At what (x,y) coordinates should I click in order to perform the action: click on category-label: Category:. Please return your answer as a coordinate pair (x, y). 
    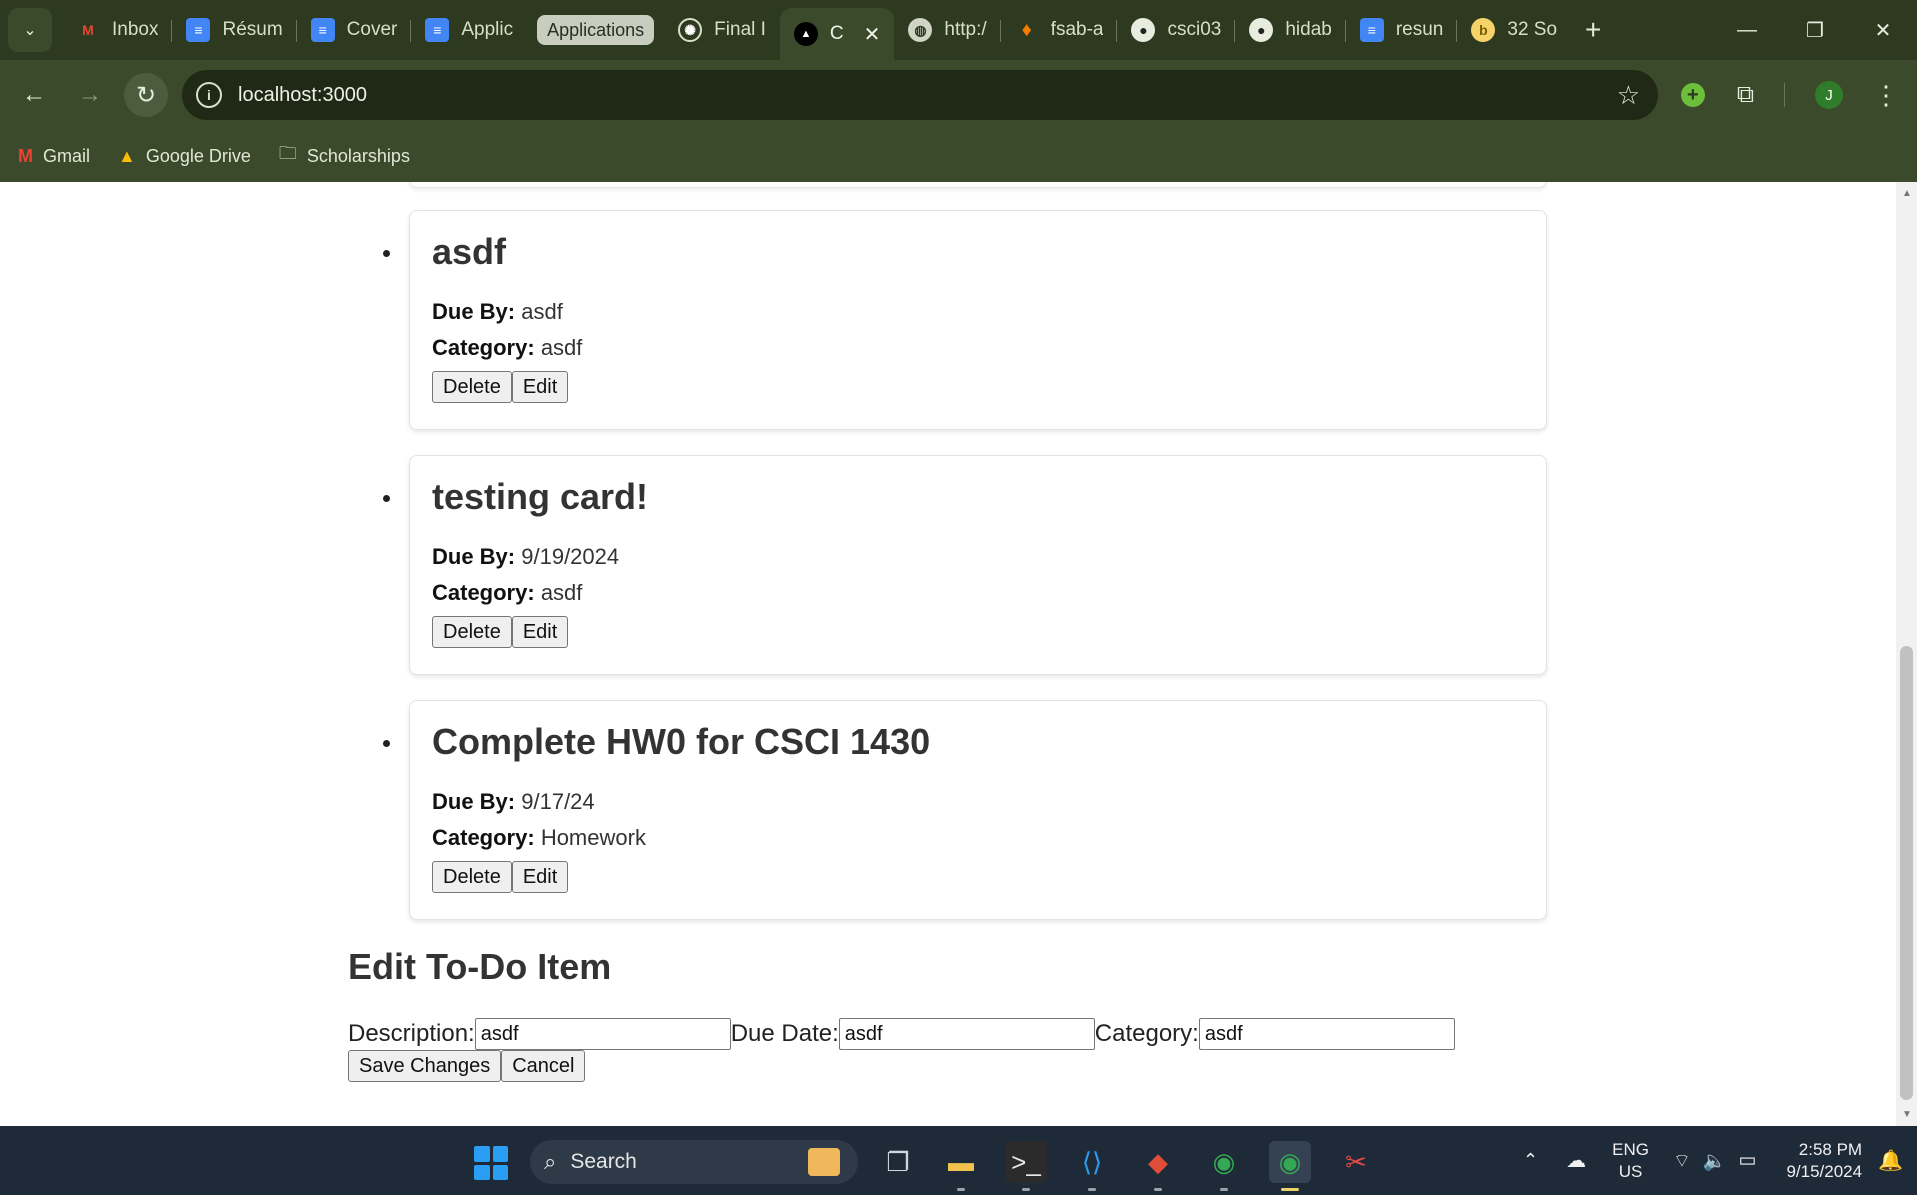
    Looking at the image, I should click on (483, 837).